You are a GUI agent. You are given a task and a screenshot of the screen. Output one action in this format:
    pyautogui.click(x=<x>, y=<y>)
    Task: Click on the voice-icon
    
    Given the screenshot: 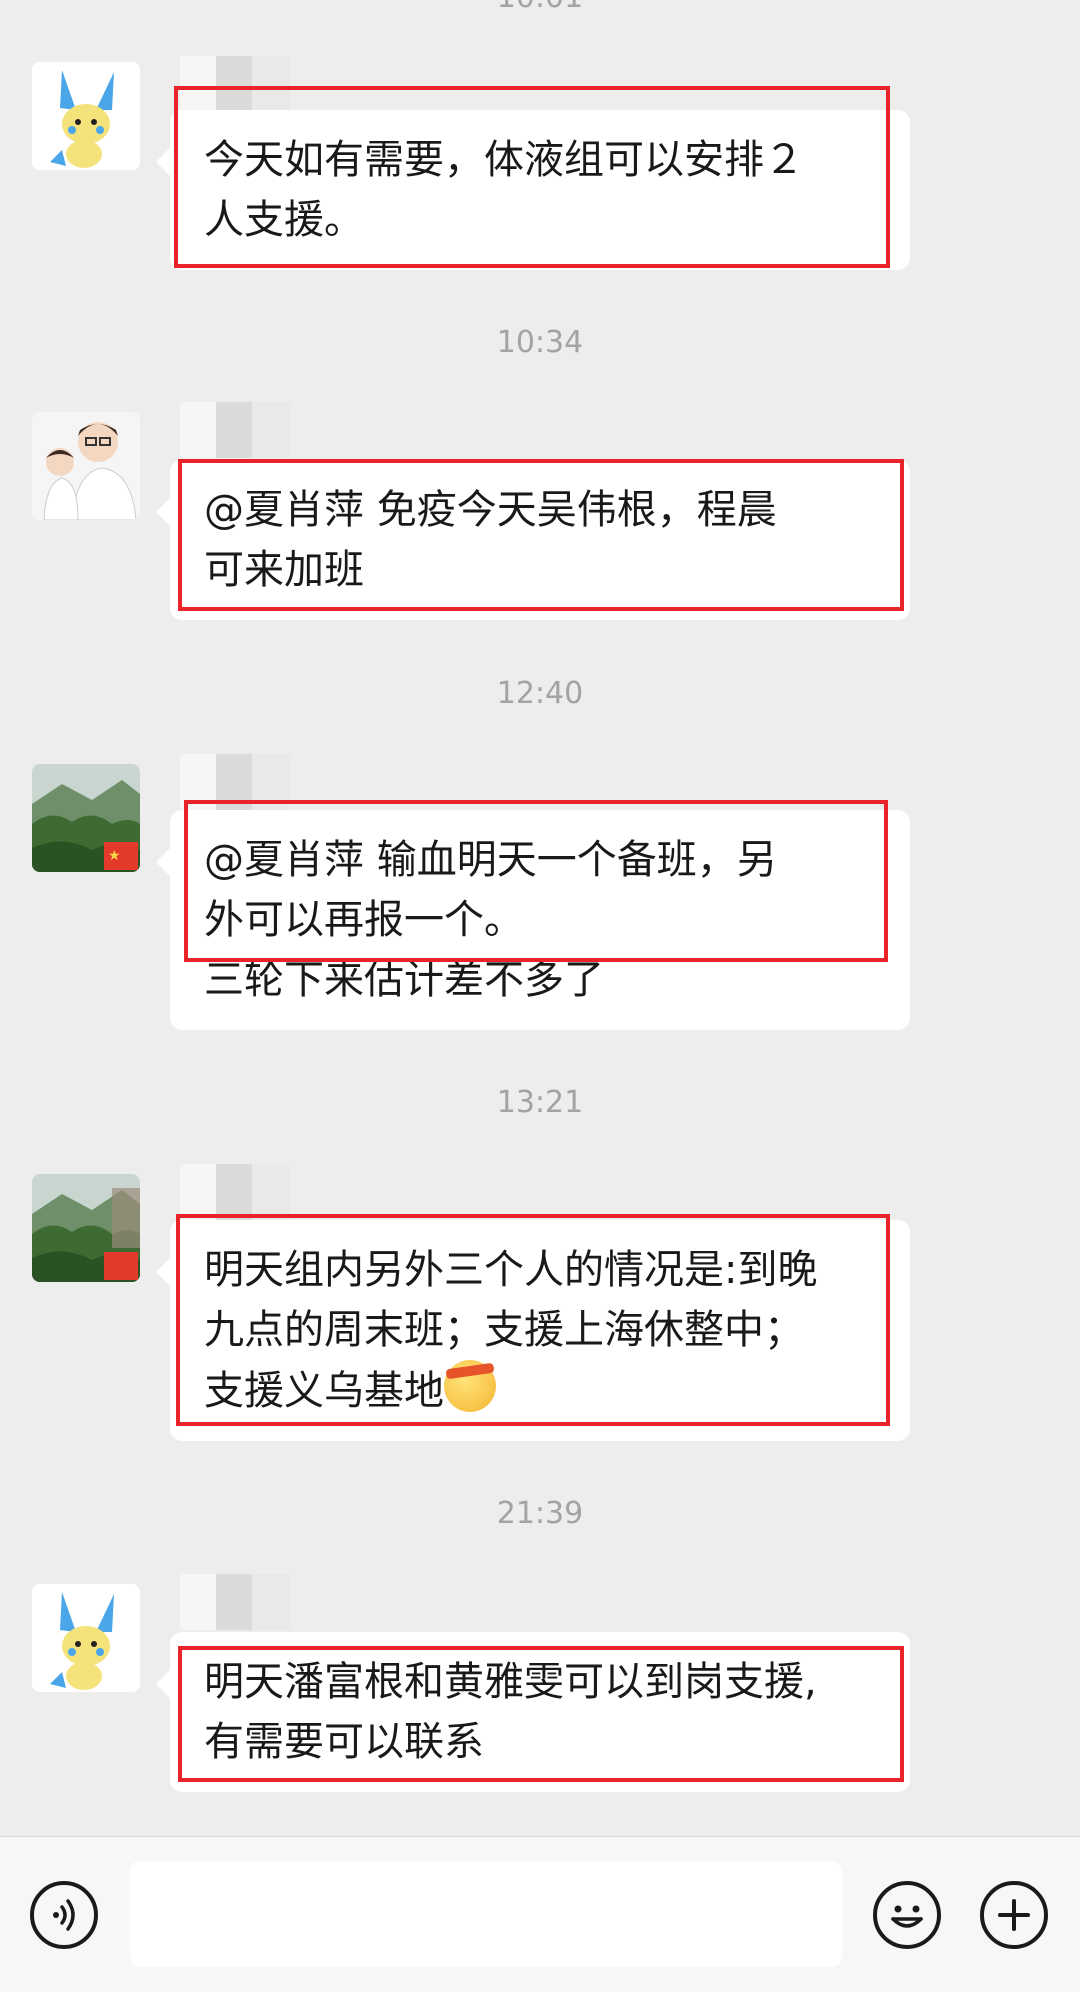 What is the action you would take?
    pyautogui.click(x=64, y=1915)
    